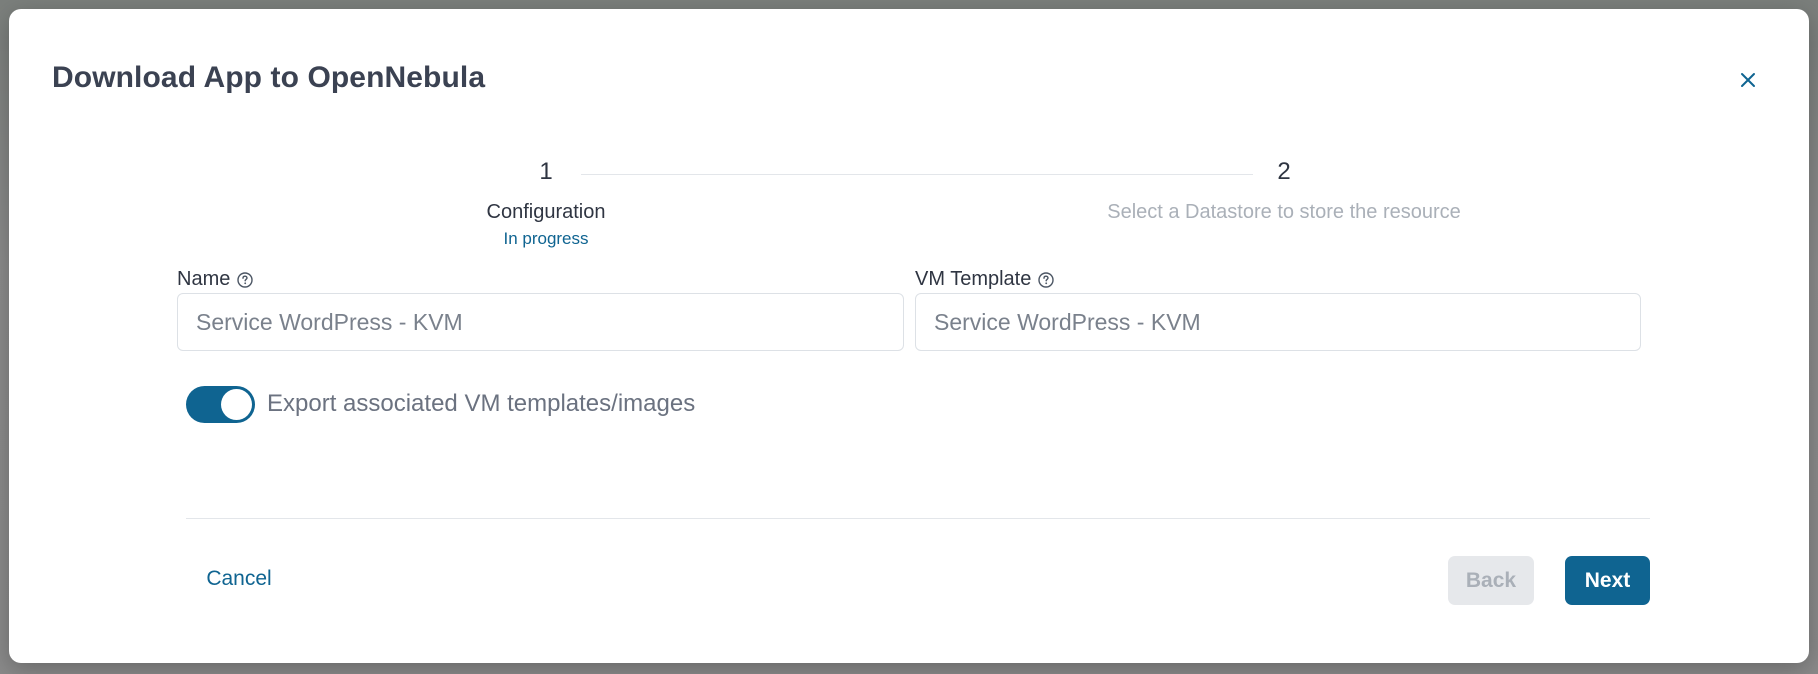 This screenshot has width=1818, height=674. What do you see at coordinates (918, 518) in the screenshot?
I see `footer-divider` at bounding box center [918, 518].